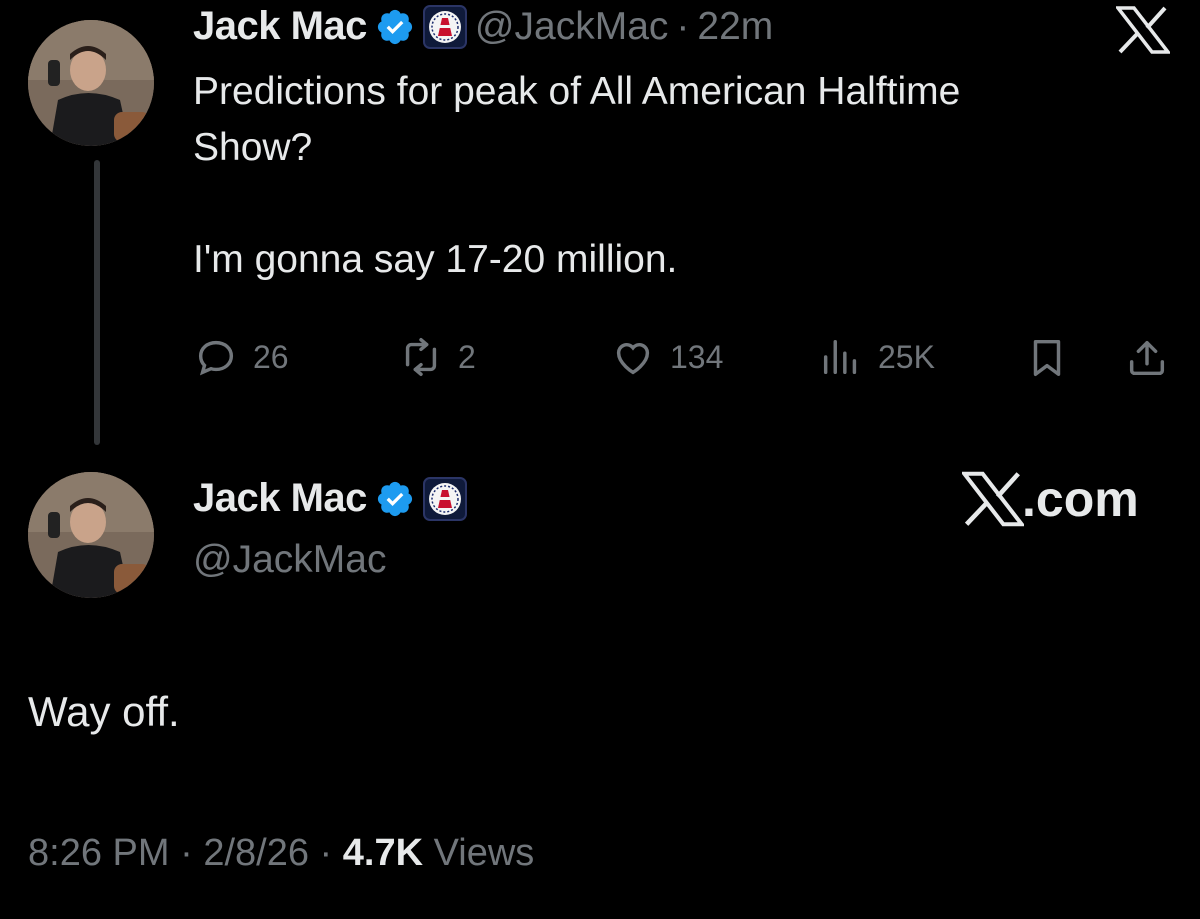  Describe the element at coordinates (1047, 358) in the screenshot. I see `bookmark-icon` at that location.